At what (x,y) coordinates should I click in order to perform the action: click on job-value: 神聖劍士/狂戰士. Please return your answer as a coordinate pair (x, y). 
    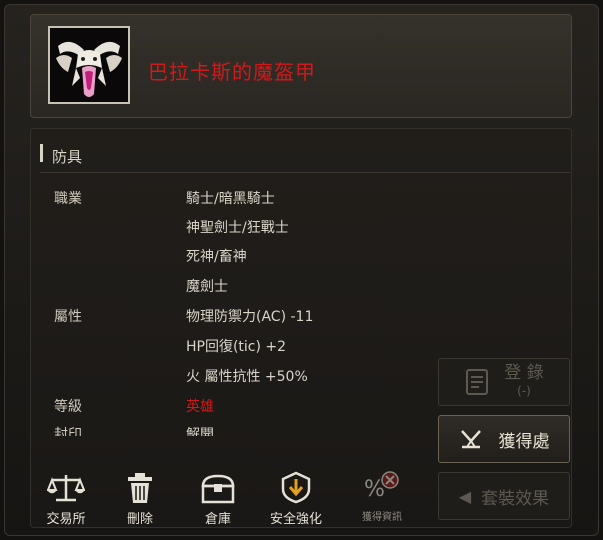
    Looking at the image, I should click on (237, 228).